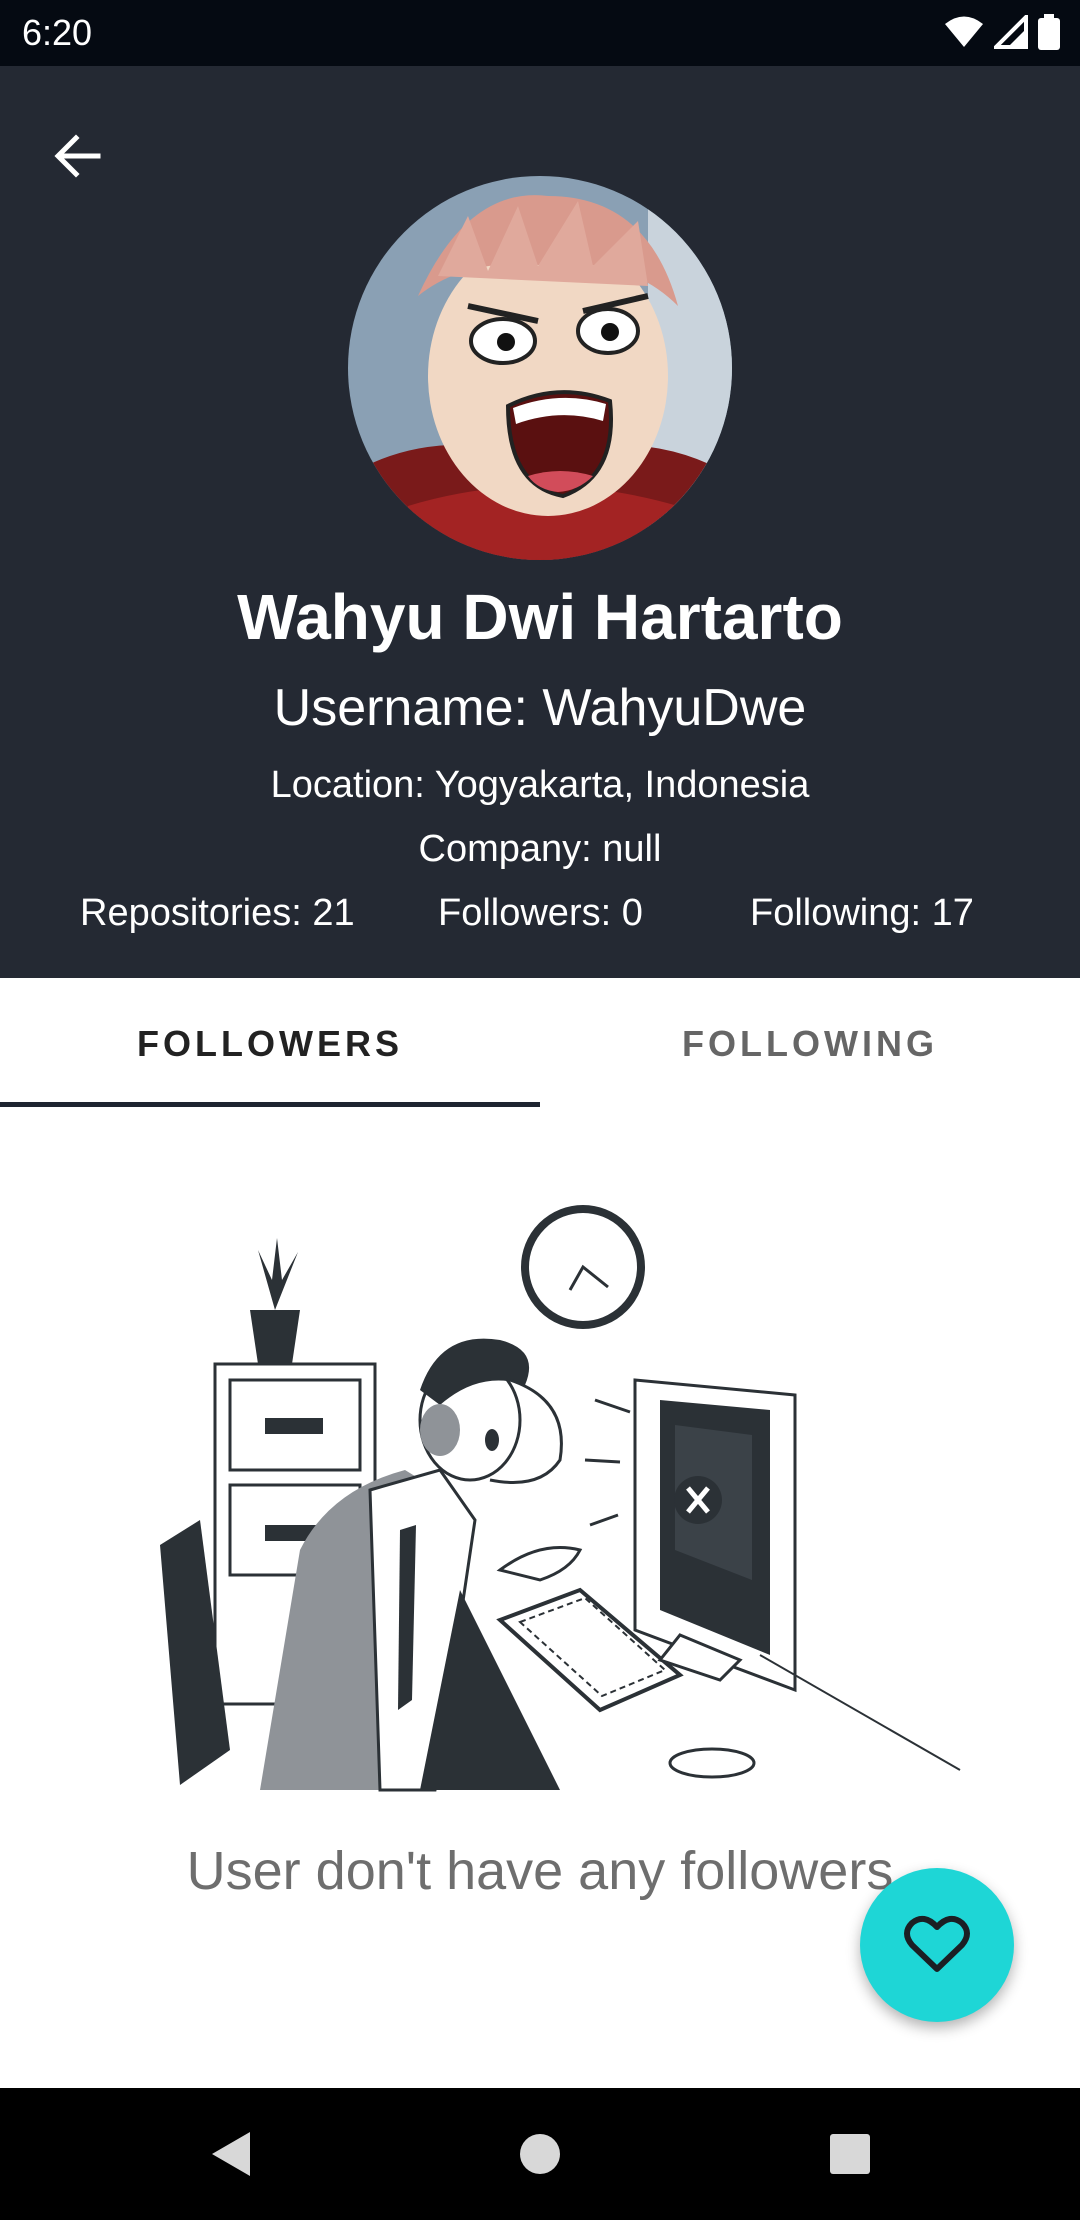 The height and width of the screenshot is (2220, 1080). Describe the element at coordinates (862, 913) in the screenshot. I see `following-count: Following: 17` at that location.